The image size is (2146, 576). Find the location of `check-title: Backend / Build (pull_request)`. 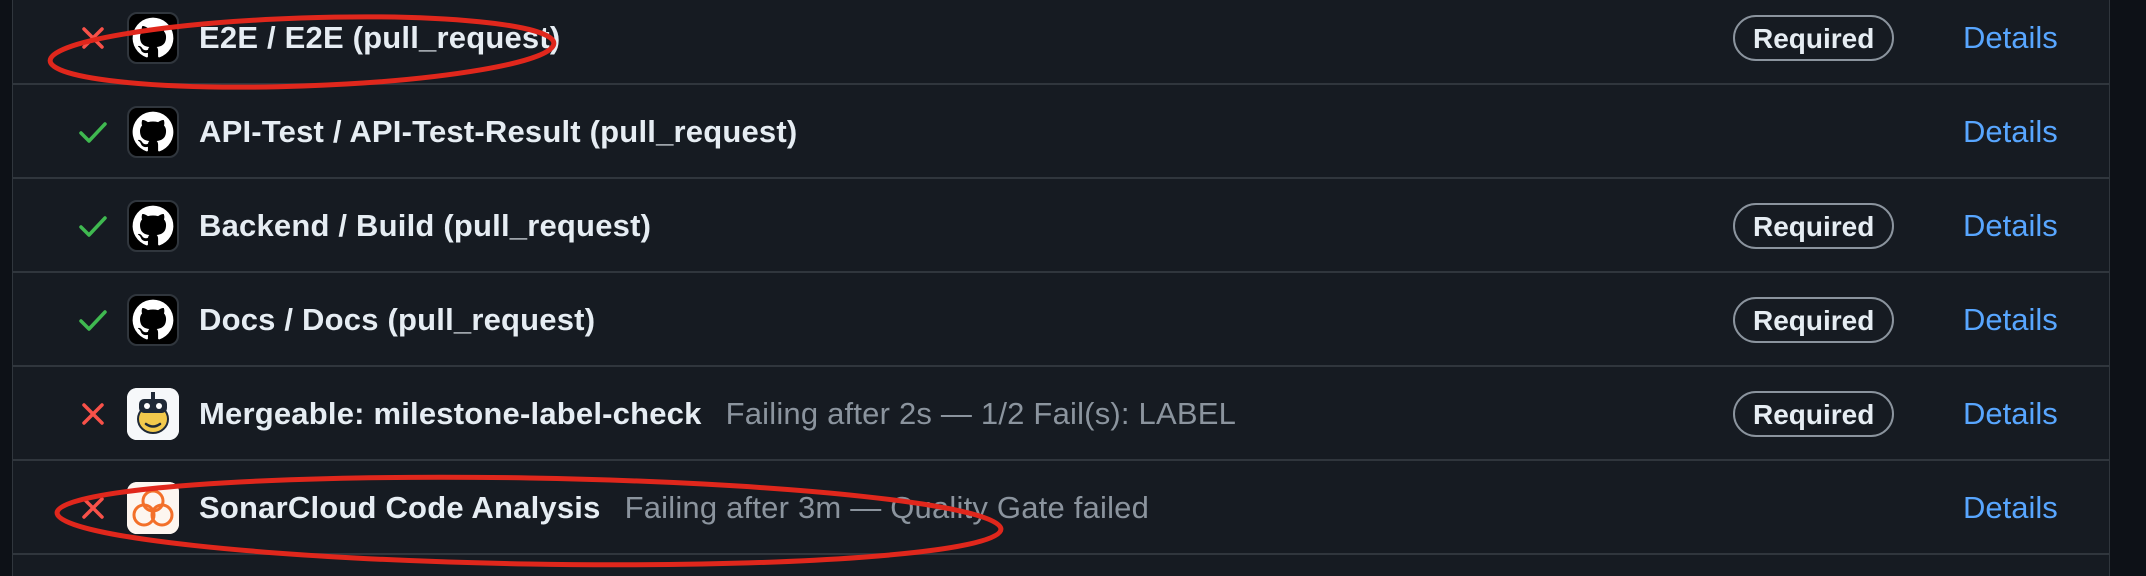

check-title: Backend / Build (pull_request) is located at coordinates (425, 226).